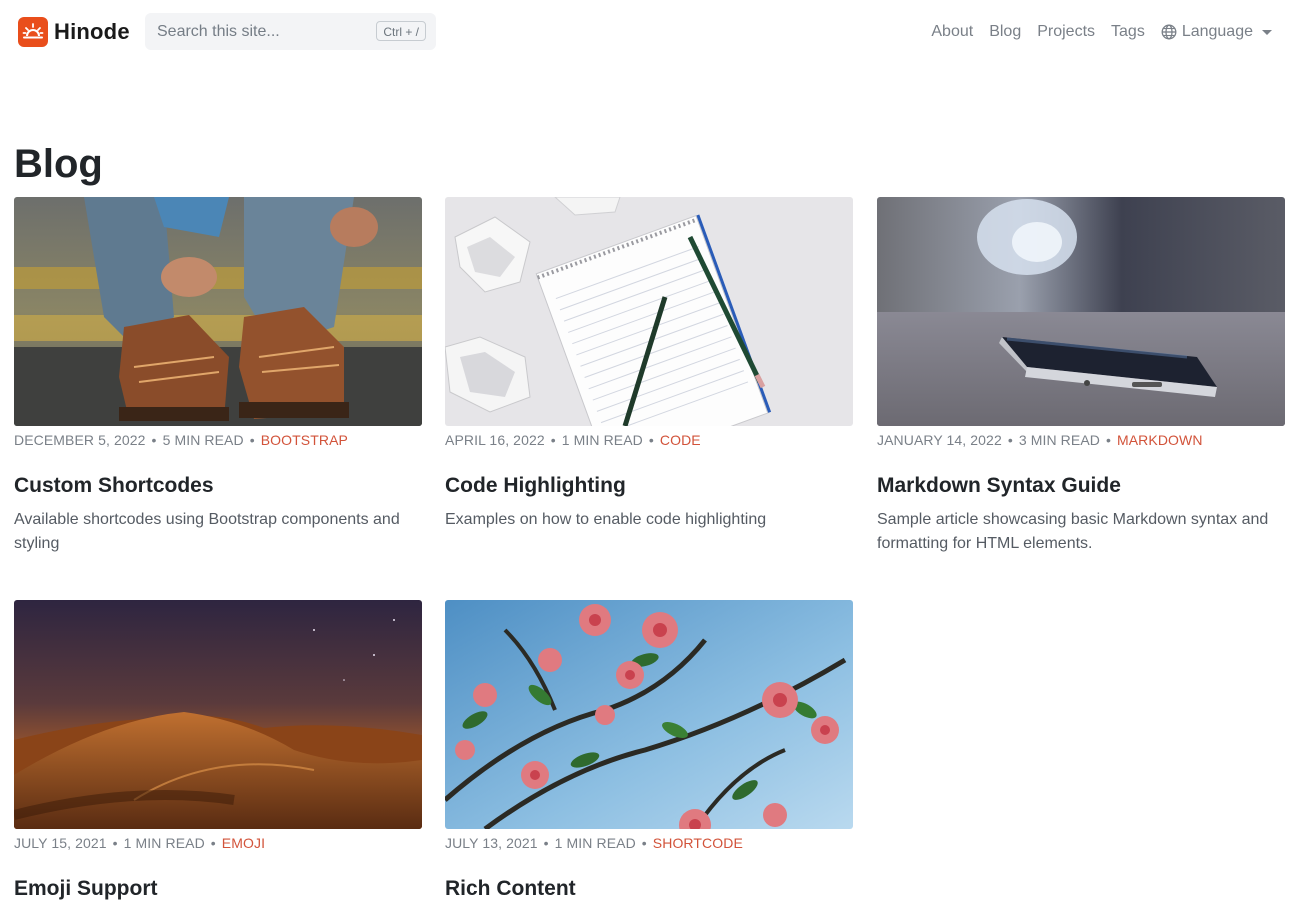 Image resolution: width=1308 pixels, height=902 pixels. What do you see at coordinates (1066, 32) in the screenshot?
I see `nav-projects: Projects` at bounding box center [1066, 32].